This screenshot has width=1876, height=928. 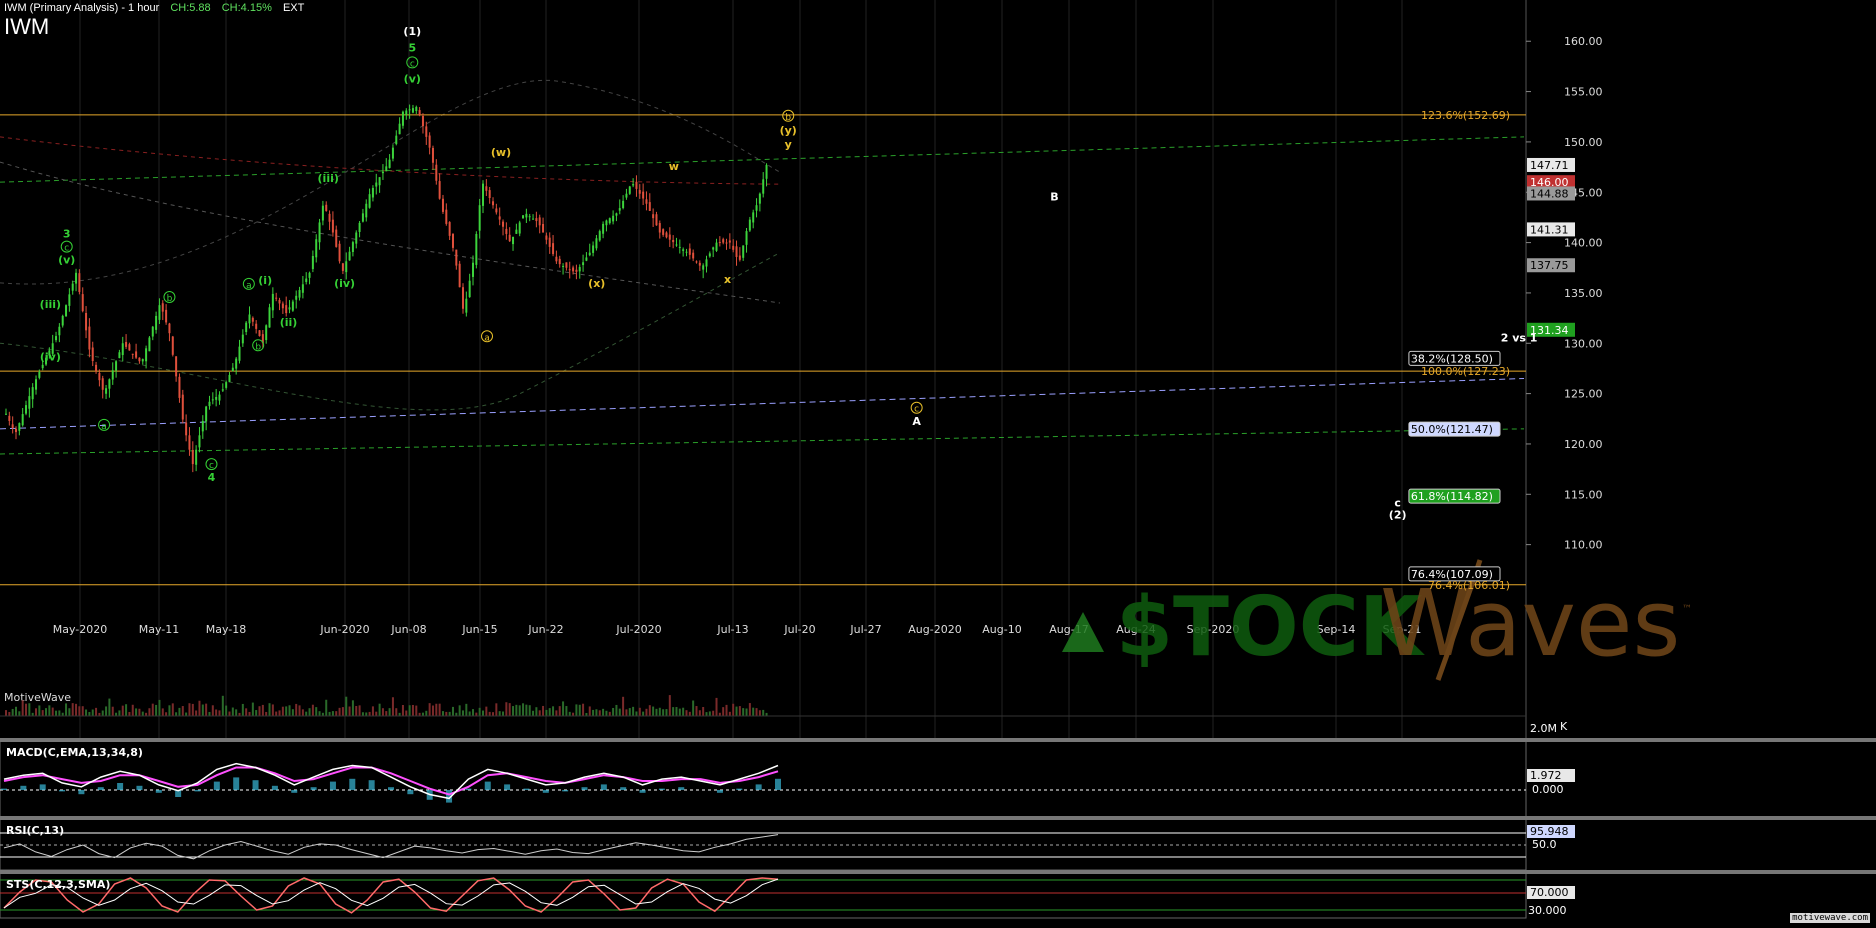 I want to click on volume-axis-label: 2.0M, so click(x=1543, y=728).